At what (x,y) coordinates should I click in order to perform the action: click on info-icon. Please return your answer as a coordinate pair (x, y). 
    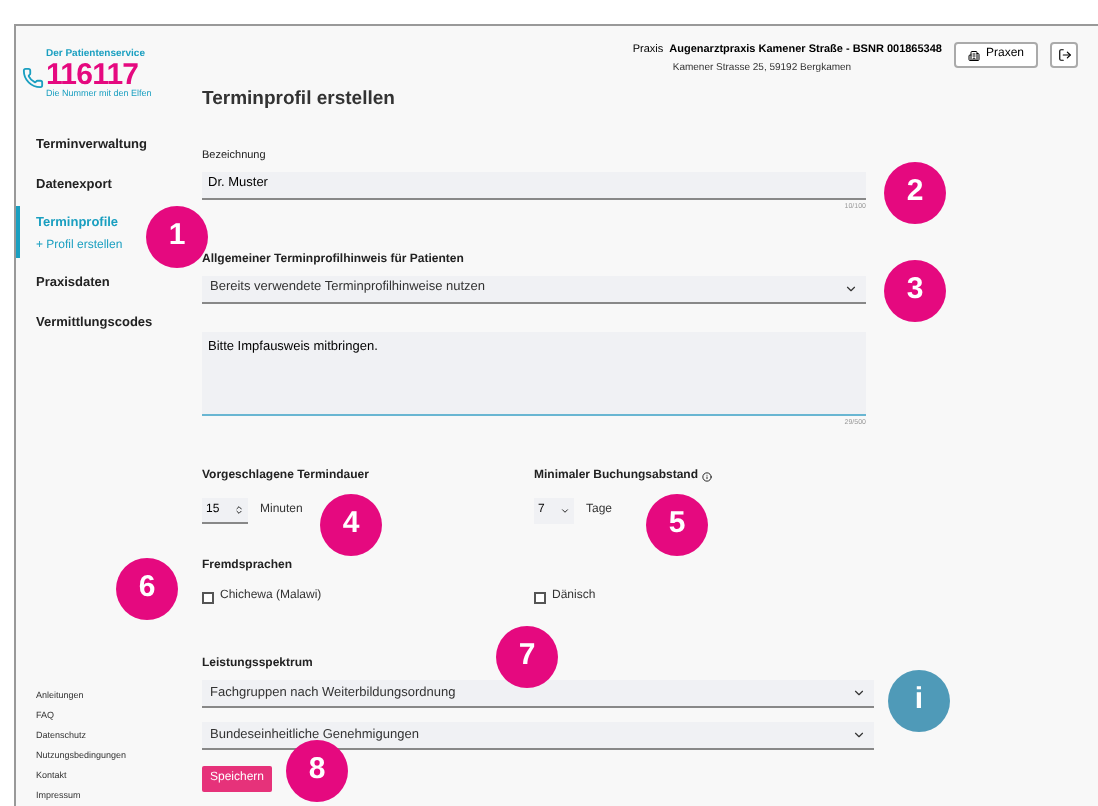
    Looking at the image, I should click on (707, 477).